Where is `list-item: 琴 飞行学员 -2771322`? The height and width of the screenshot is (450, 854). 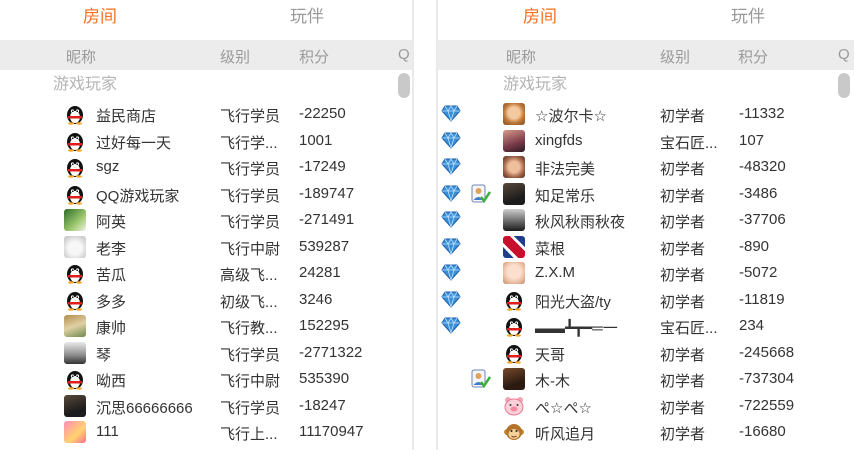 list-item: 琴 飞行学员 -2771322 is located at coordinates (206, 353).